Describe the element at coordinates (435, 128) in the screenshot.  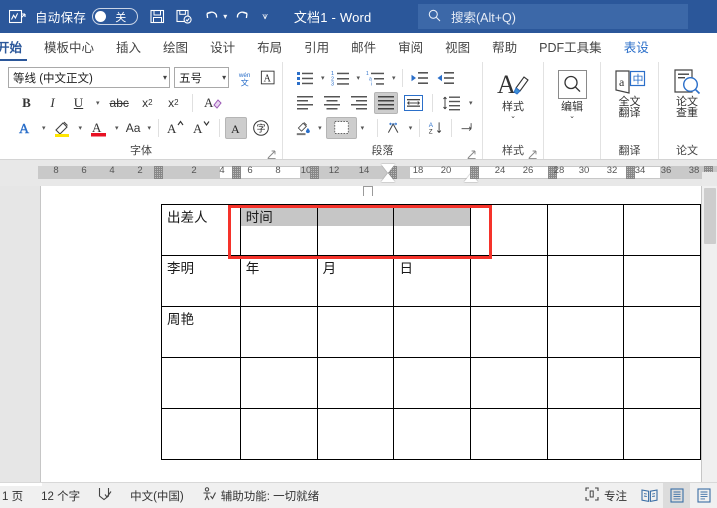
I see `sort-icon: A Z` at that location.